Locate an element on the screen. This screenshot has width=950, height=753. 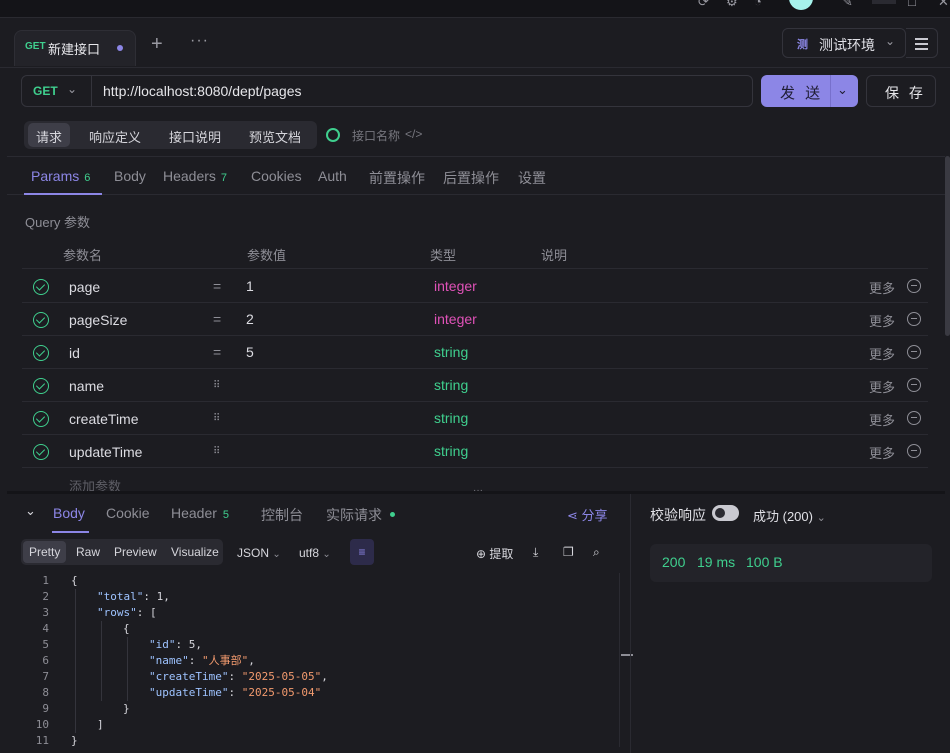
param-name: page is located at coordinates (84, 287).